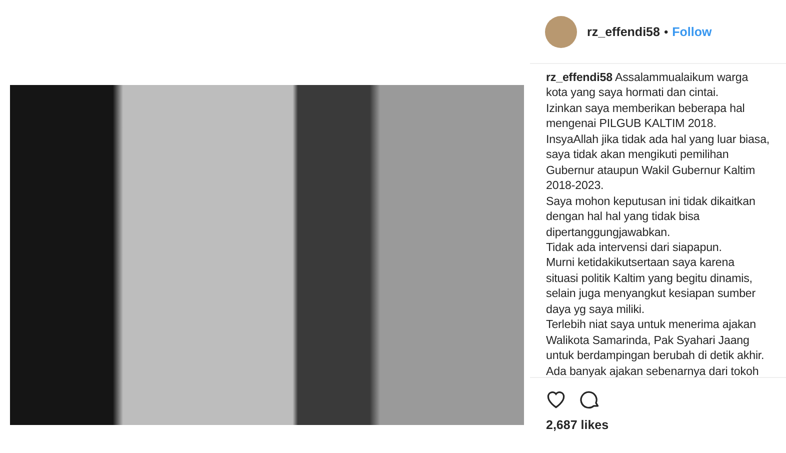 This screenshot has width=786, height=453. What do you see at coordinates (577, 424) in the screenshot?
I see `likes-count: 2,687 likes` at bounding box center [577, 424].